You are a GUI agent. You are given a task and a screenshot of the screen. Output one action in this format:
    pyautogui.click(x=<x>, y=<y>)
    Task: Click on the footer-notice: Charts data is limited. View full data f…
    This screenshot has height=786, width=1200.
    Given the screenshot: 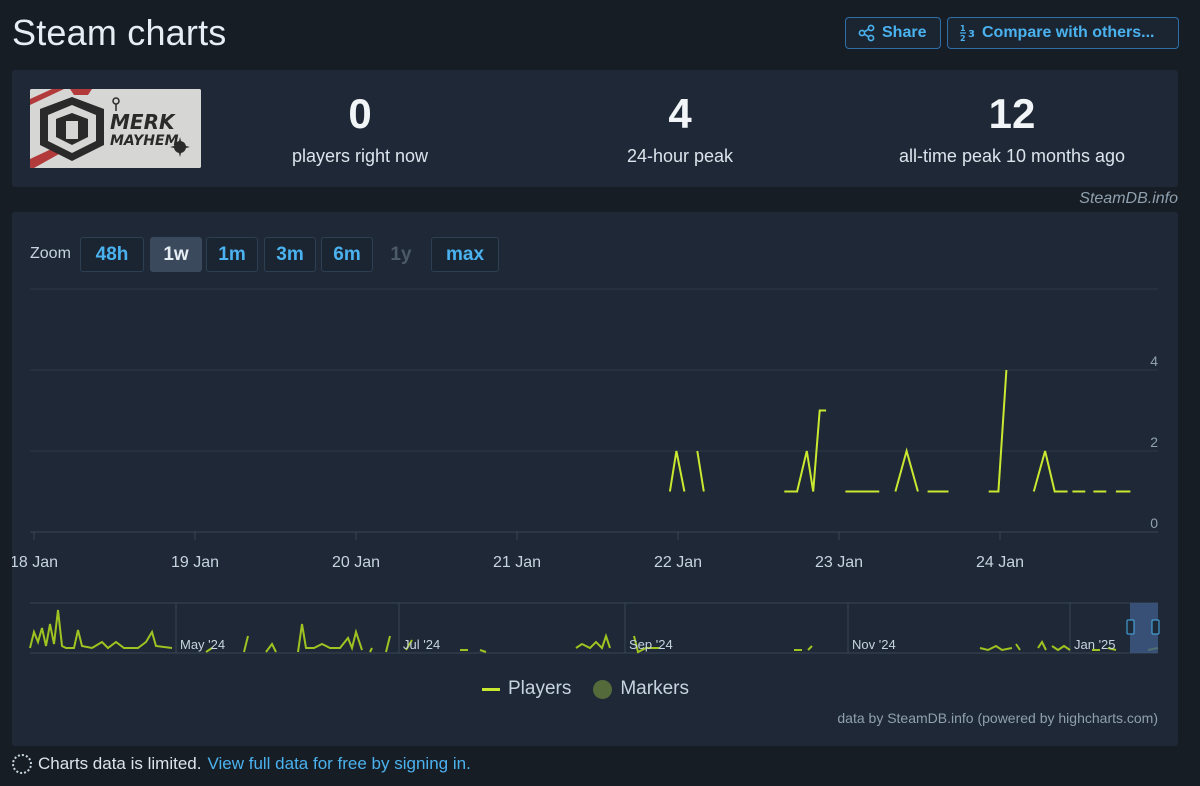 What is the action you would take?
    pyautogui.click(x=241, y=764)
    